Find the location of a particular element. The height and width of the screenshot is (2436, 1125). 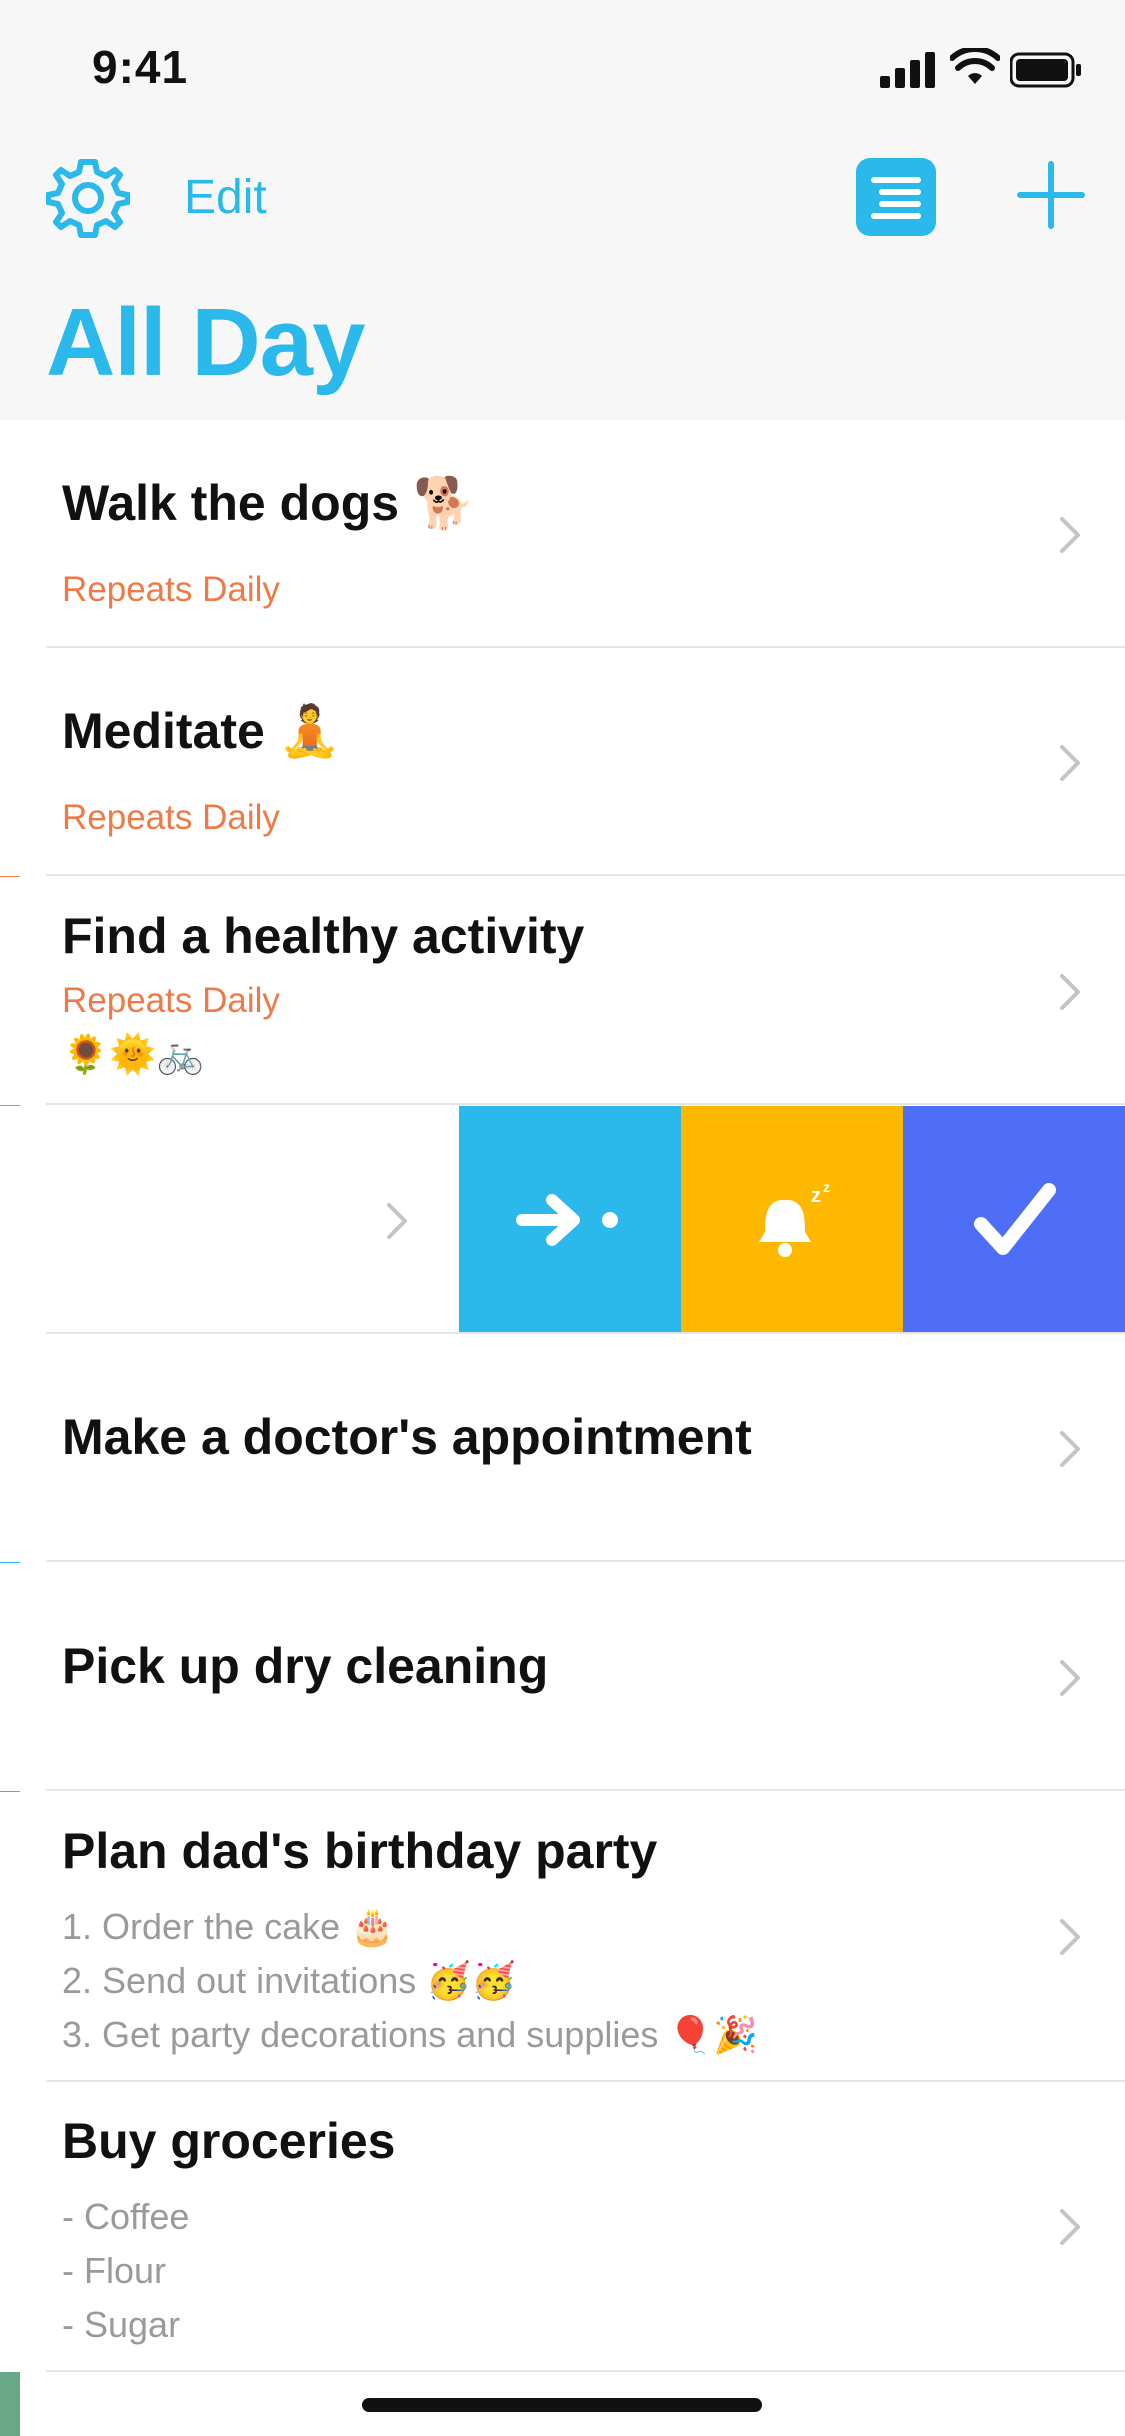

swiped-task-row: z z is located at coordinates (562, 1220).